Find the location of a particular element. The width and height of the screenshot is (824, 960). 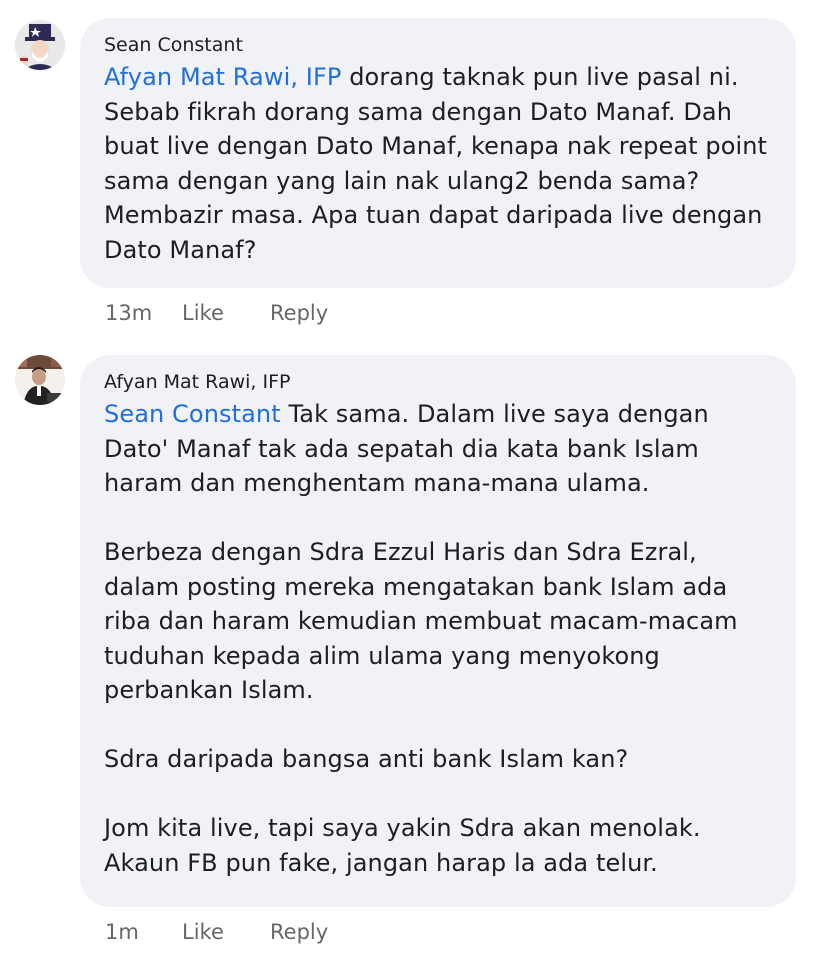

comment-actions: 13m Like Reply is located at coordinates (216, 316).